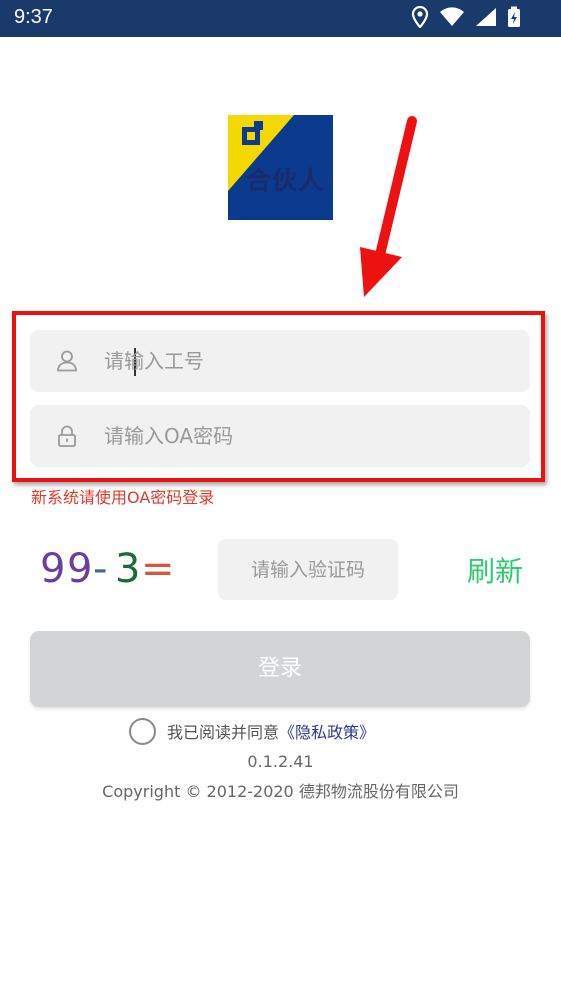 The width and height of the screenshot is (561, 999). Describe the element at coordinates (113, 565) in the screenshot. I see `captcha-image: 9 9 - 3 =` at that location.